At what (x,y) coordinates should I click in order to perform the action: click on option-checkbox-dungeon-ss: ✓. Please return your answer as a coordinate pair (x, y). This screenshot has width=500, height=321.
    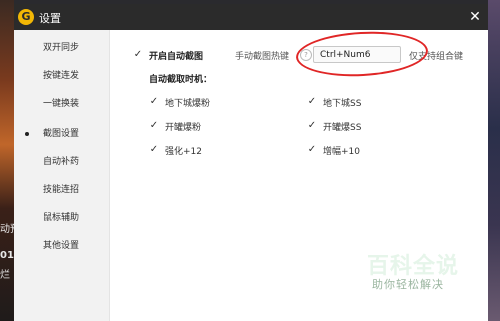
    Looking at the image, I should click on (312, 102).